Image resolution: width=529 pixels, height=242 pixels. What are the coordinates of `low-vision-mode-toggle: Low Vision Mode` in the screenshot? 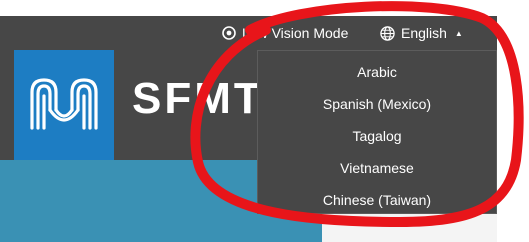 It's located at (285, 33).